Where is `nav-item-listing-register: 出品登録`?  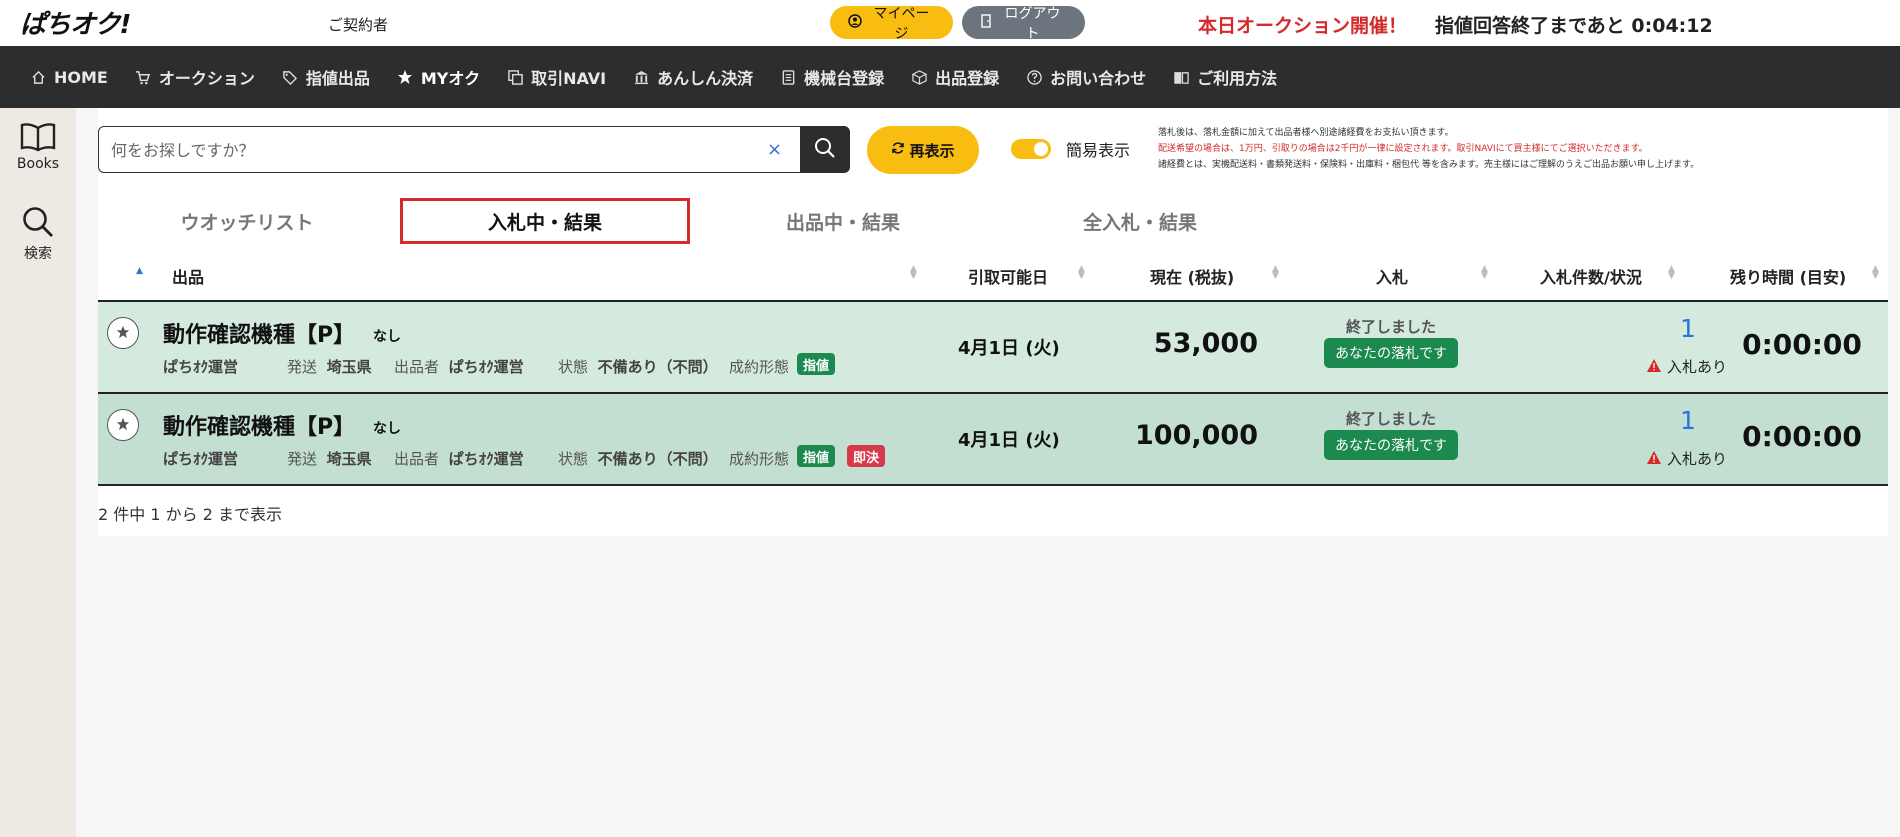
nav-item-listing-register: 出品登録 is located at coordinates (955, 77).